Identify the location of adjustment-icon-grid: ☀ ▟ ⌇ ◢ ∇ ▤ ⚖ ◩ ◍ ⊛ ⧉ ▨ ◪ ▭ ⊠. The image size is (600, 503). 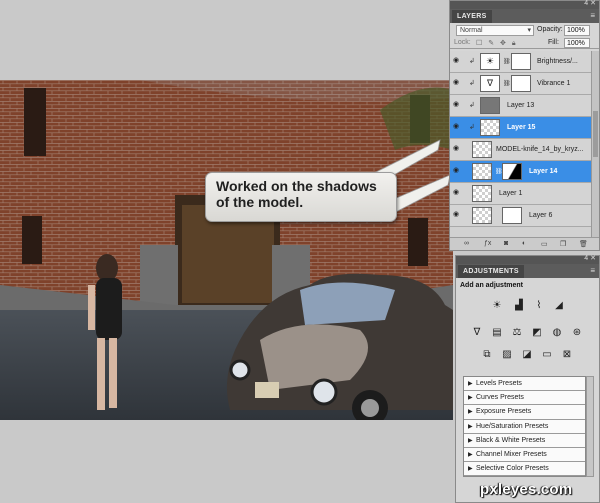
(527, 326).